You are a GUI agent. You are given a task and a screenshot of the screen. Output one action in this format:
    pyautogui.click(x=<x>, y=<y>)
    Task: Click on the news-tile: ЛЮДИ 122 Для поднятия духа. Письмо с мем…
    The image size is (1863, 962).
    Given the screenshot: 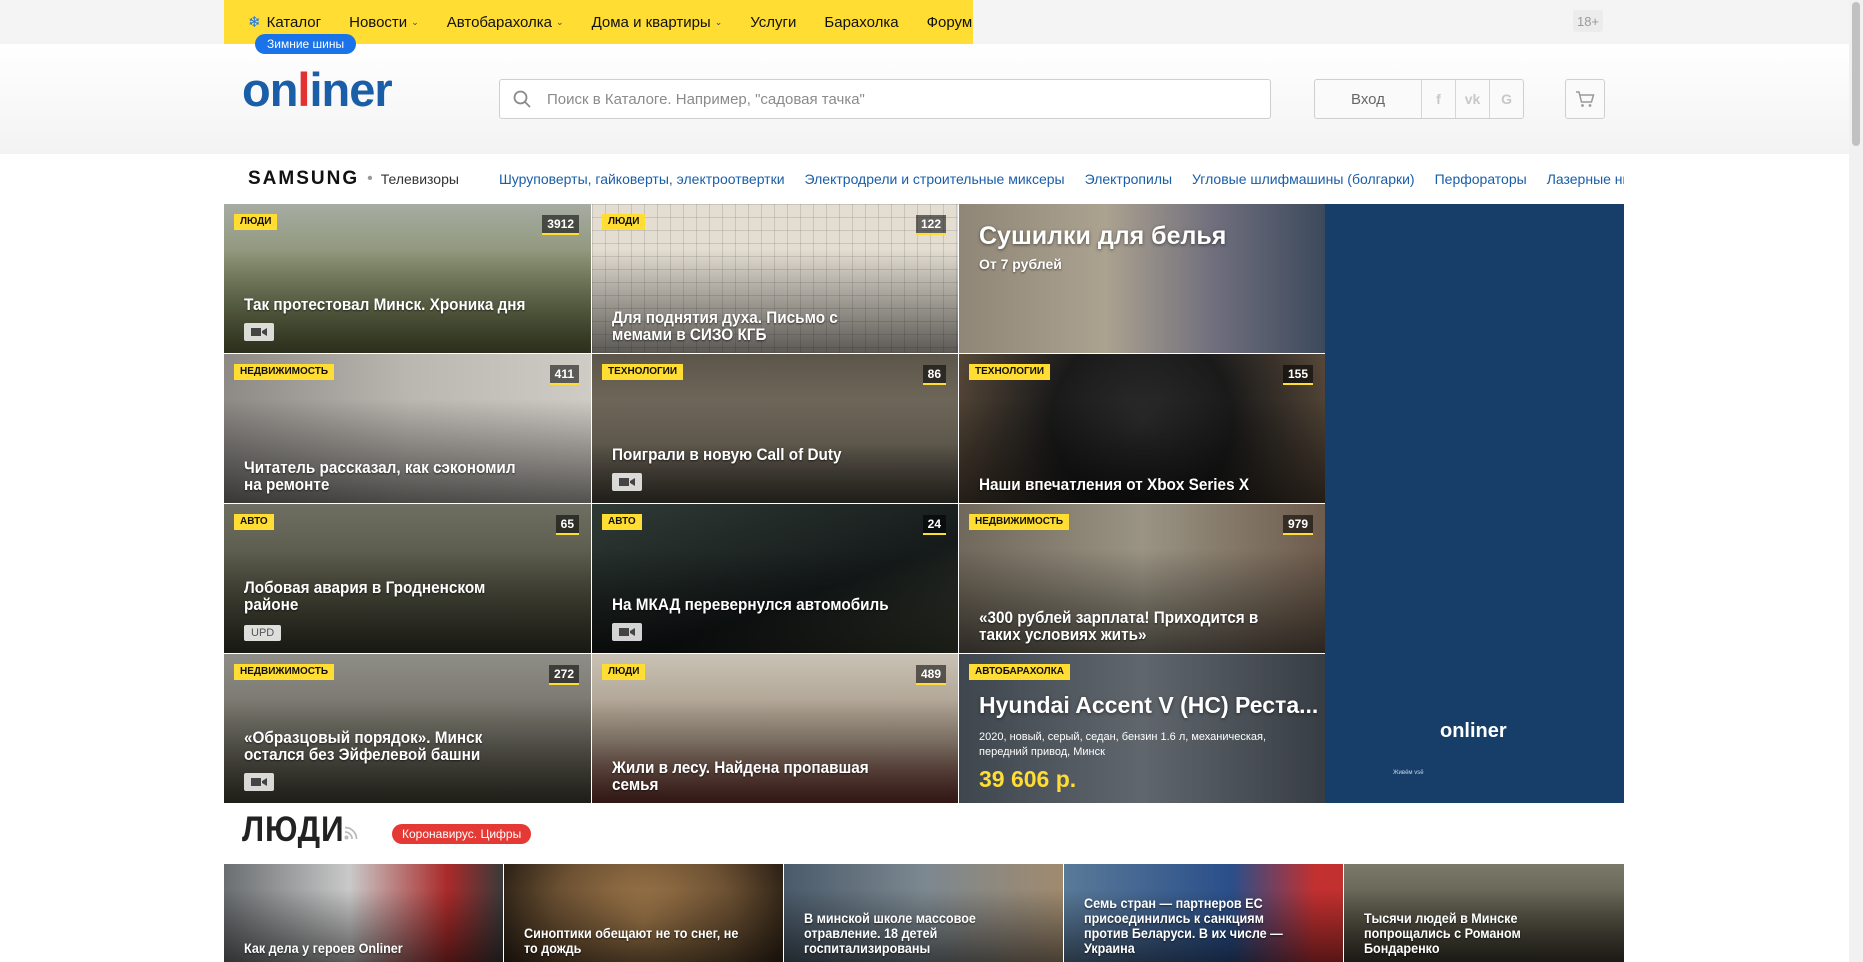 What is the action you would take?
    pyautogui.click(x=775, y=278)
    